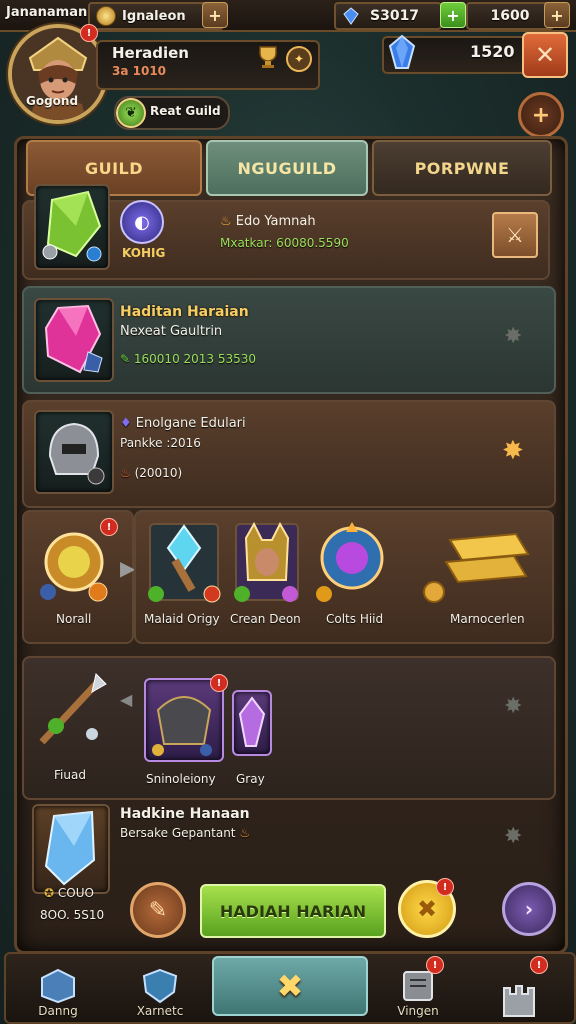 This screenshot has height=1024, width=576. Describe the element at coordinates (52, 101) in the screenshot. I see `avatar-caption: Gogond` at that location.